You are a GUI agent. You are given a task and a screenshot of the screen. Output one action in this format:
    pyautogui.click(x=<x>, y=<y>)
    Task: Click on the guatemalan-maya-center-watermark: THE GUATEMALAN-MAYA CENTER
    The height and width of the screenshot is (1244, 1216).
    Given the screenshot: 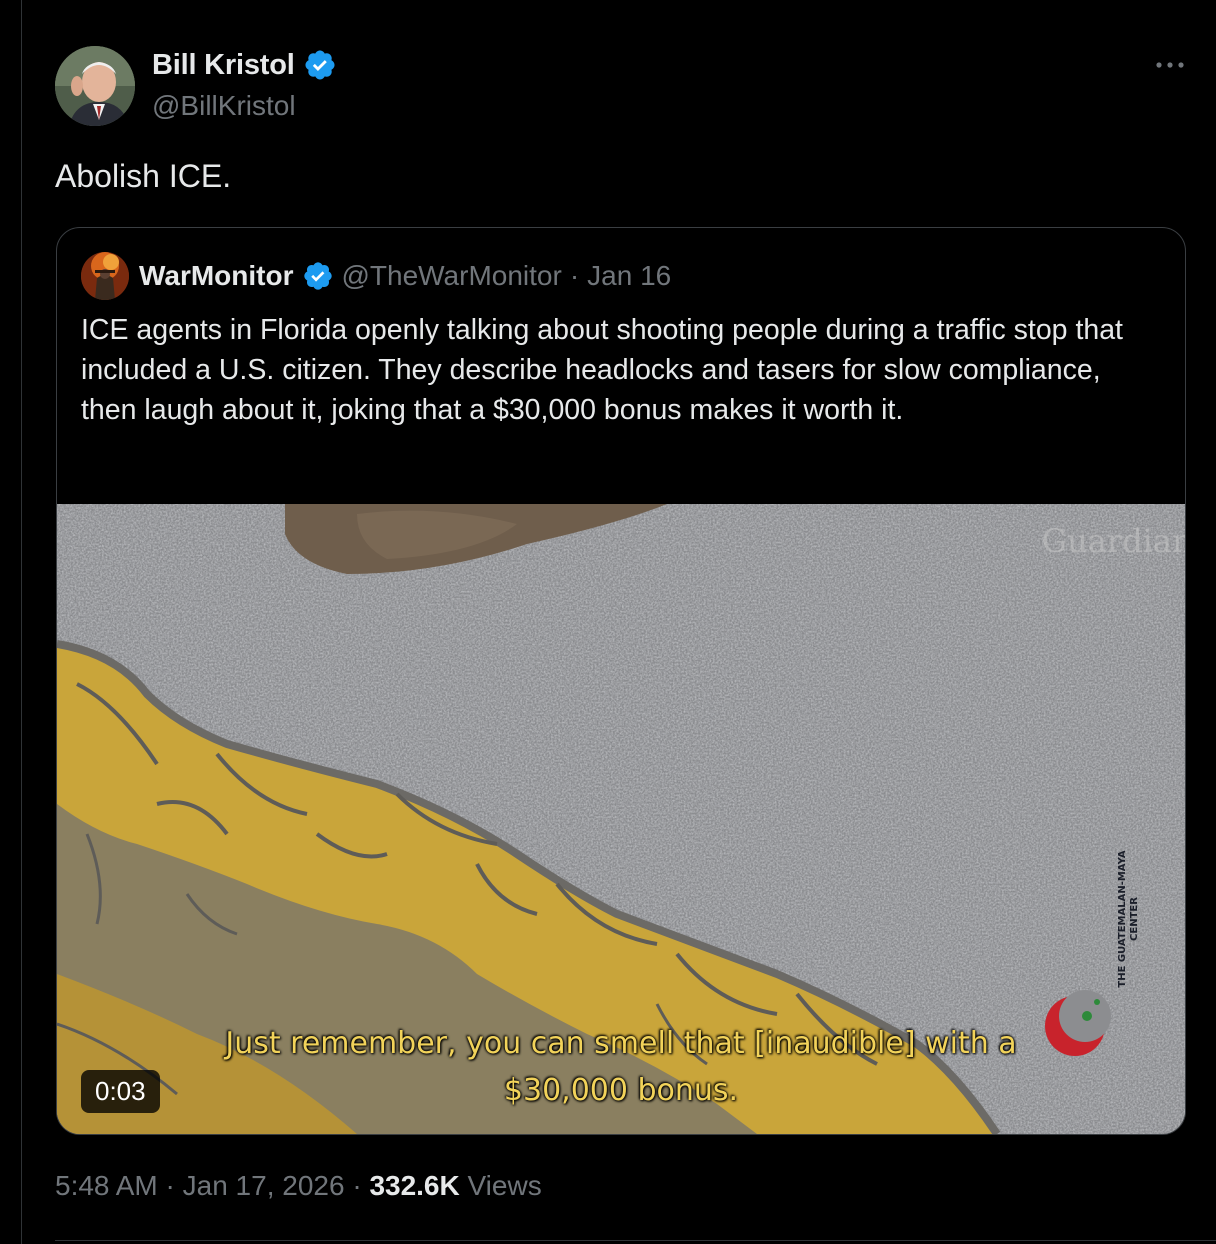 What is the action you would take?
    pyautogui.click(x=1128, y=919)
    